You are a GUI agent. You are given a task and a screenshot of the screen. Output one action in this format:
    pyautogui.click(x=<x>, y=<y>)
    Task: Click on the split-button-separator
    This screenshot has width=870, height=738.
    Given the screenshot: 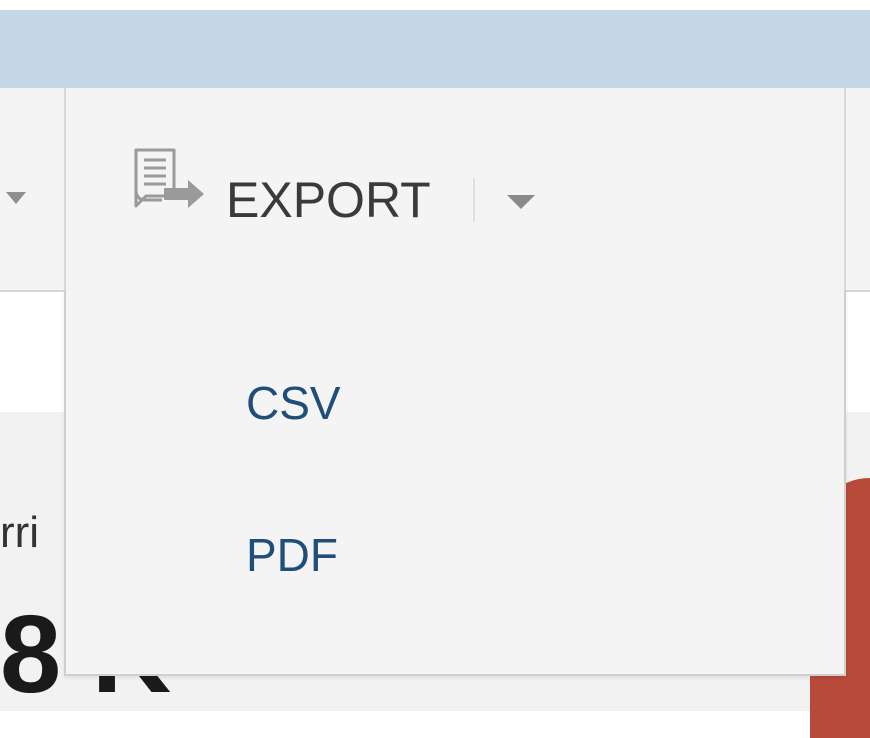 What is the action you would take?
    pyautogui.click(x=473, y=200)
    